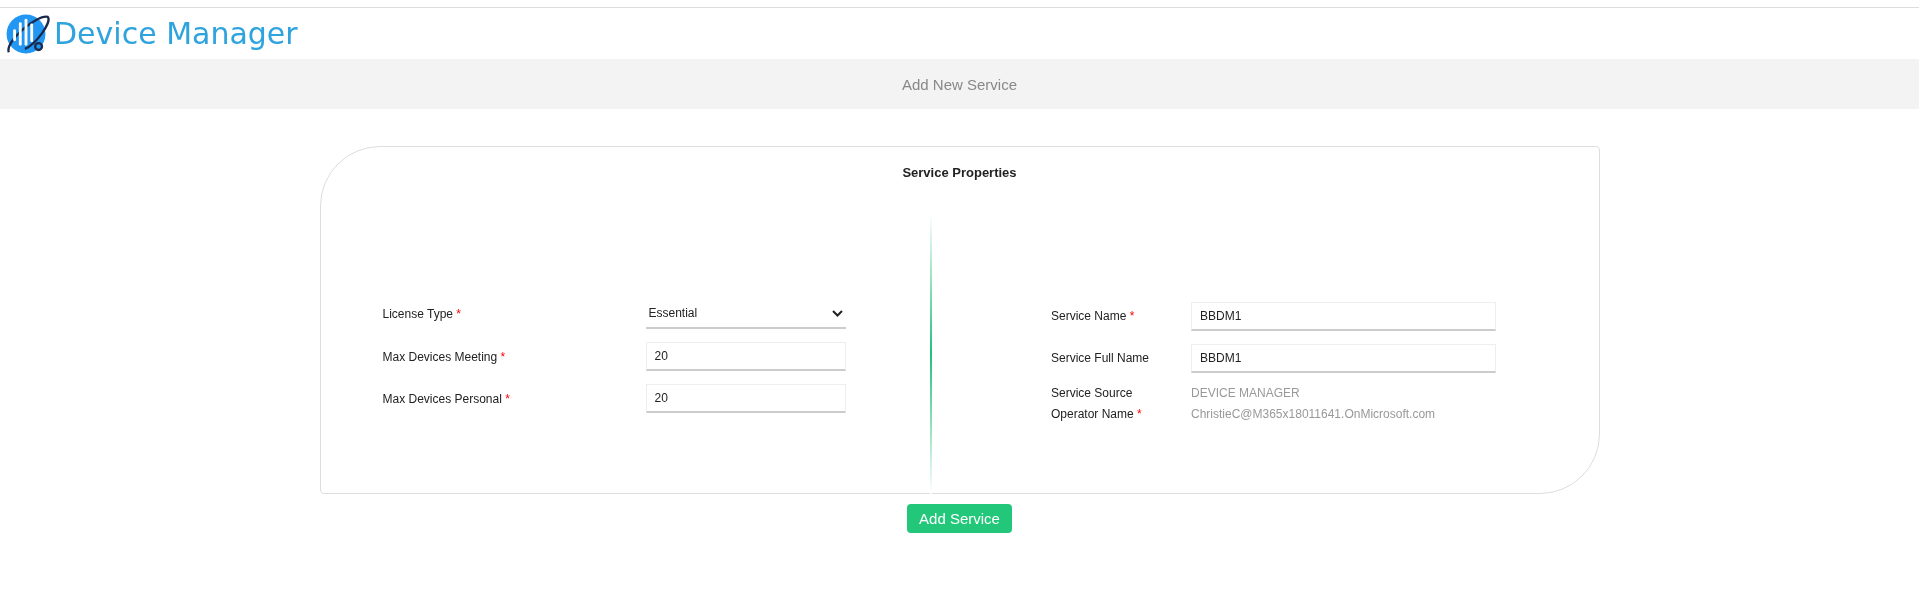  What do you see at coordinates (1245, 392) in the screenshot?
I see `field-value: DEVICE MANAGER` at bounding box center [1245, 392].